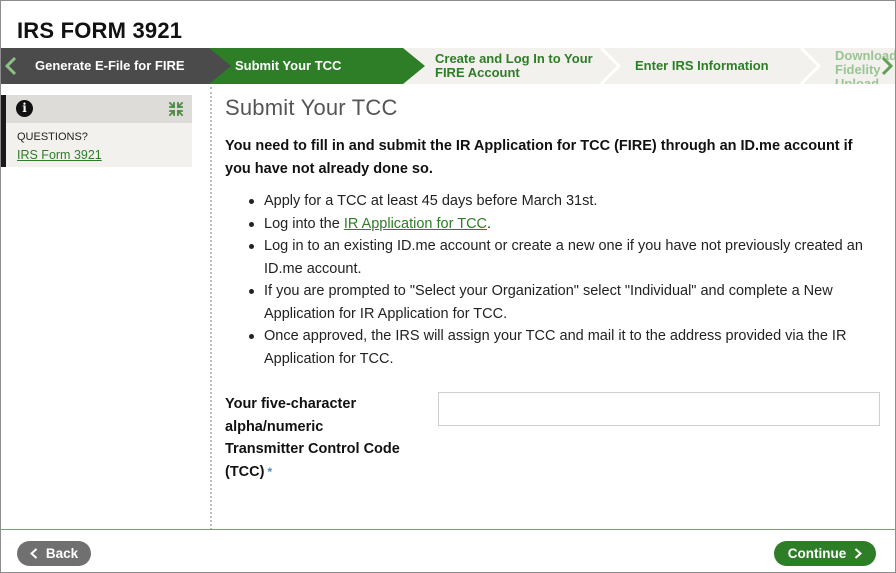 The width and height of the screenshot is (896, 573). What do you see at coordinates (311, 107) in the screenshot?
I see `page-title: Submit Your TCC` at bounding box center [311, 107].